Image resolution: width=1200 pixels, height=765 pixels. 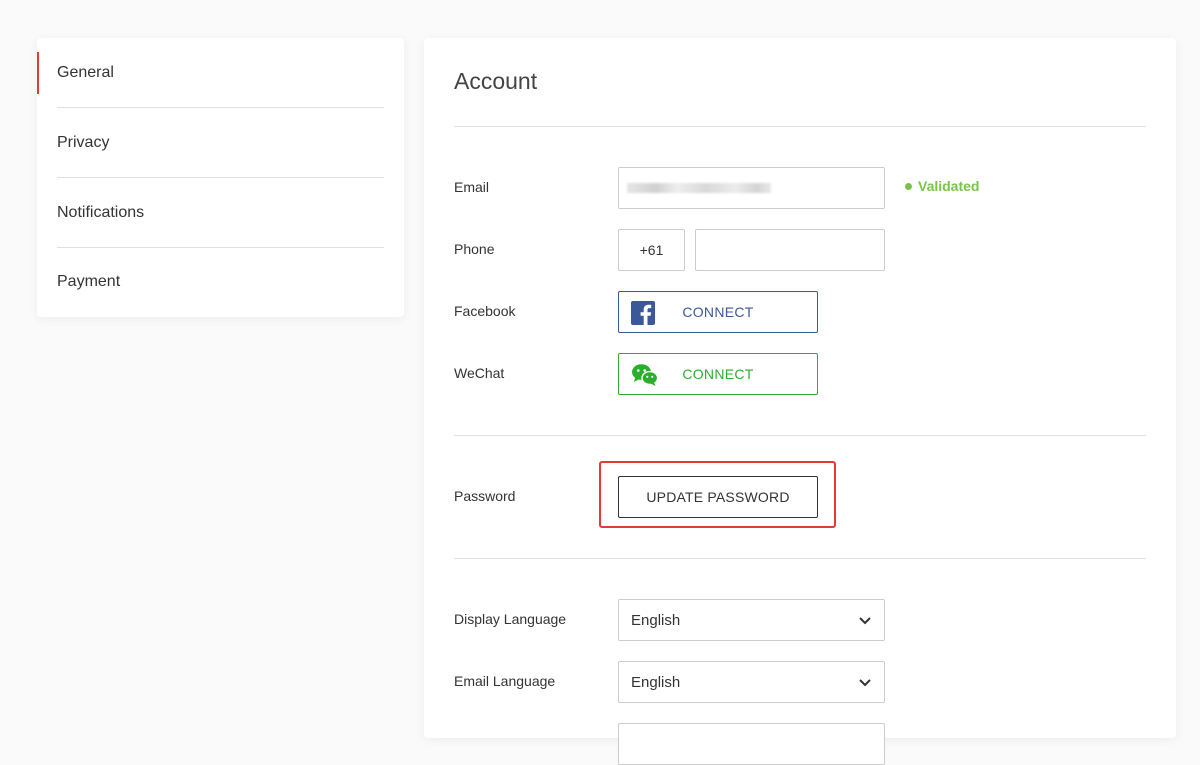 I want to click on email-field, so click(x=751, y=188).